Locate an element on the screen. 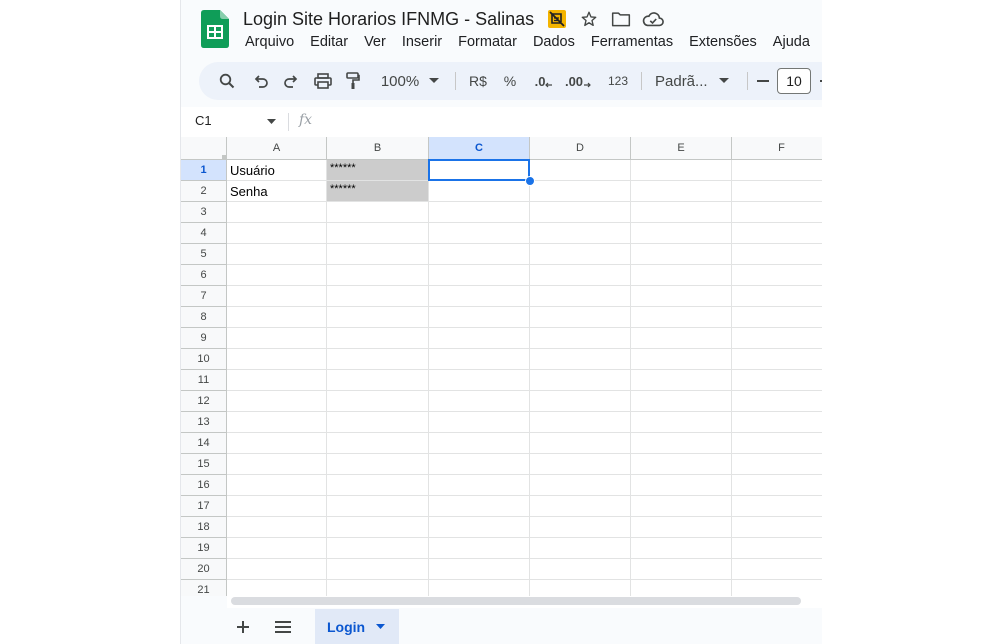 Image resolution: width=1000 pixels, height=644 pixels. cell-d6 is located at coordinates (580, 275).